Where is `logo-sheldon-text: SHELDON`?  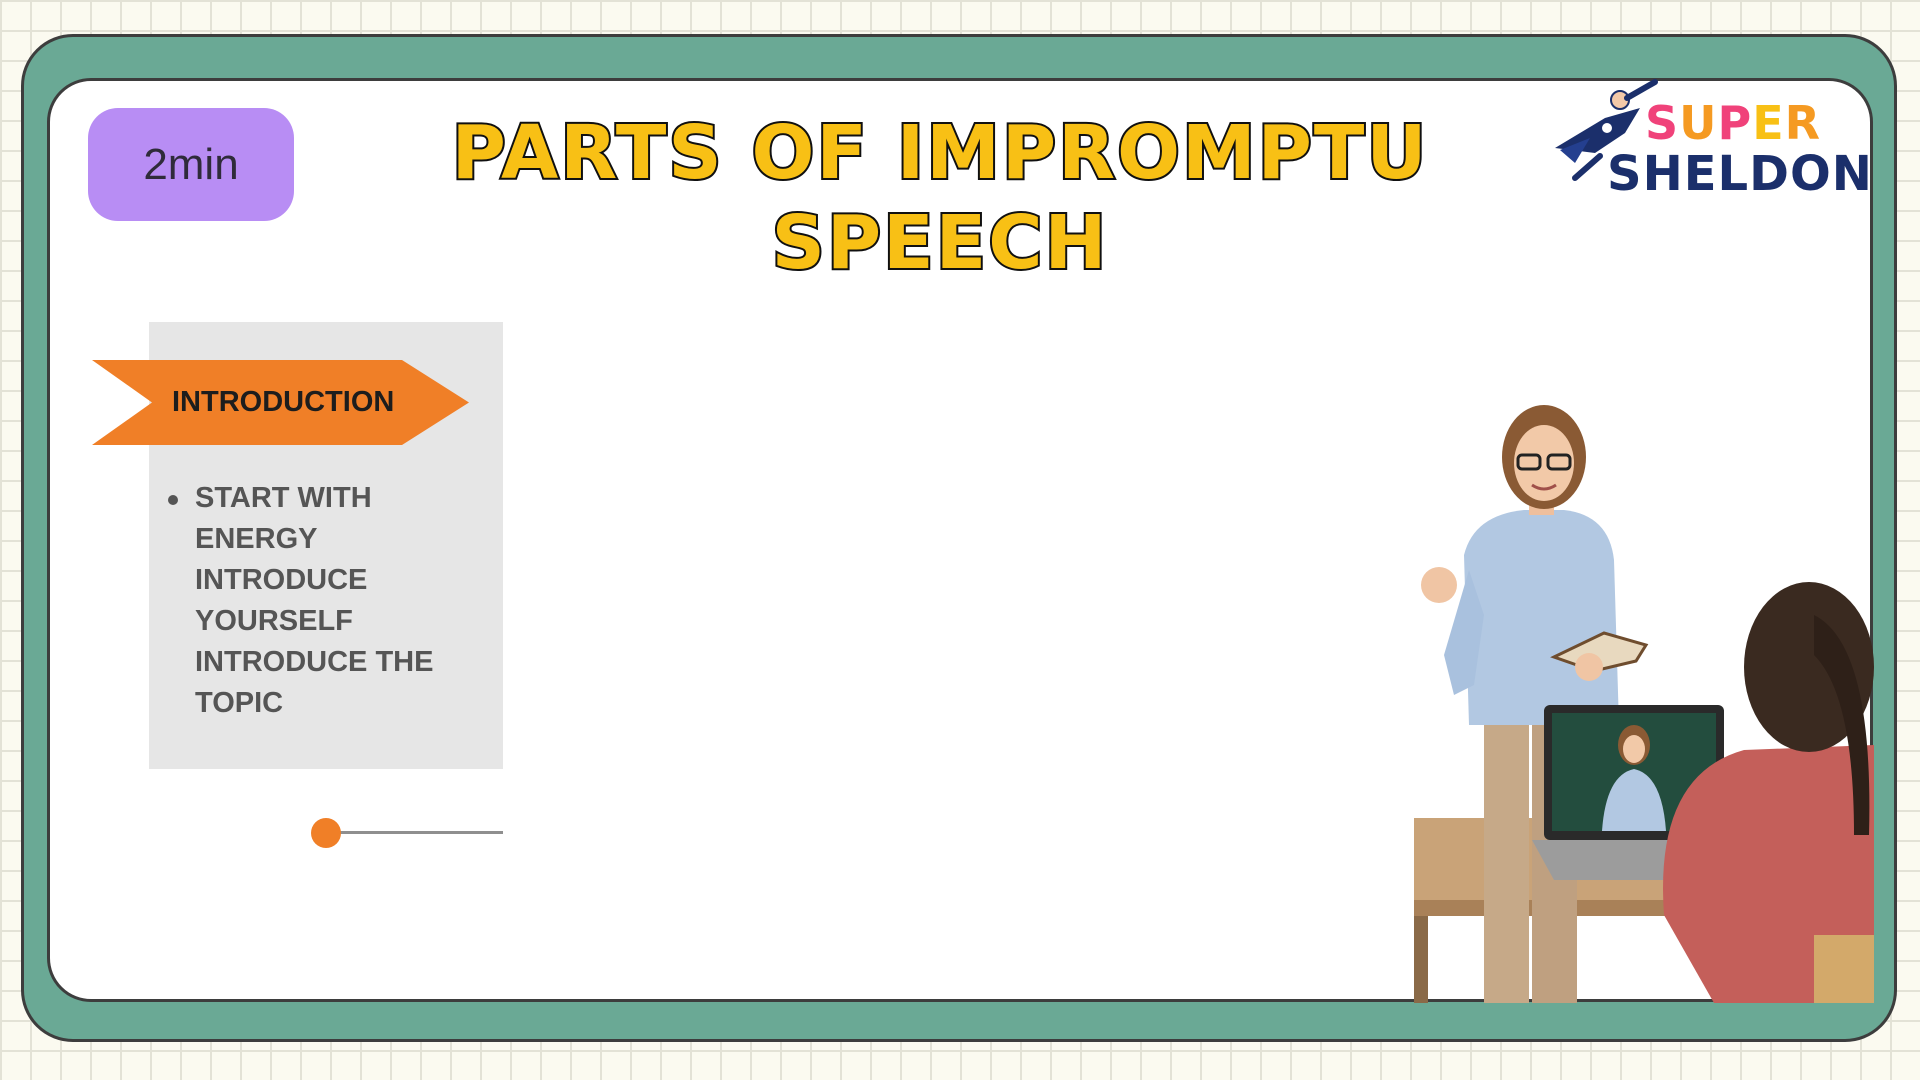 logo-sheldon-text: SHELDON is located at coordinates (1740, 174).